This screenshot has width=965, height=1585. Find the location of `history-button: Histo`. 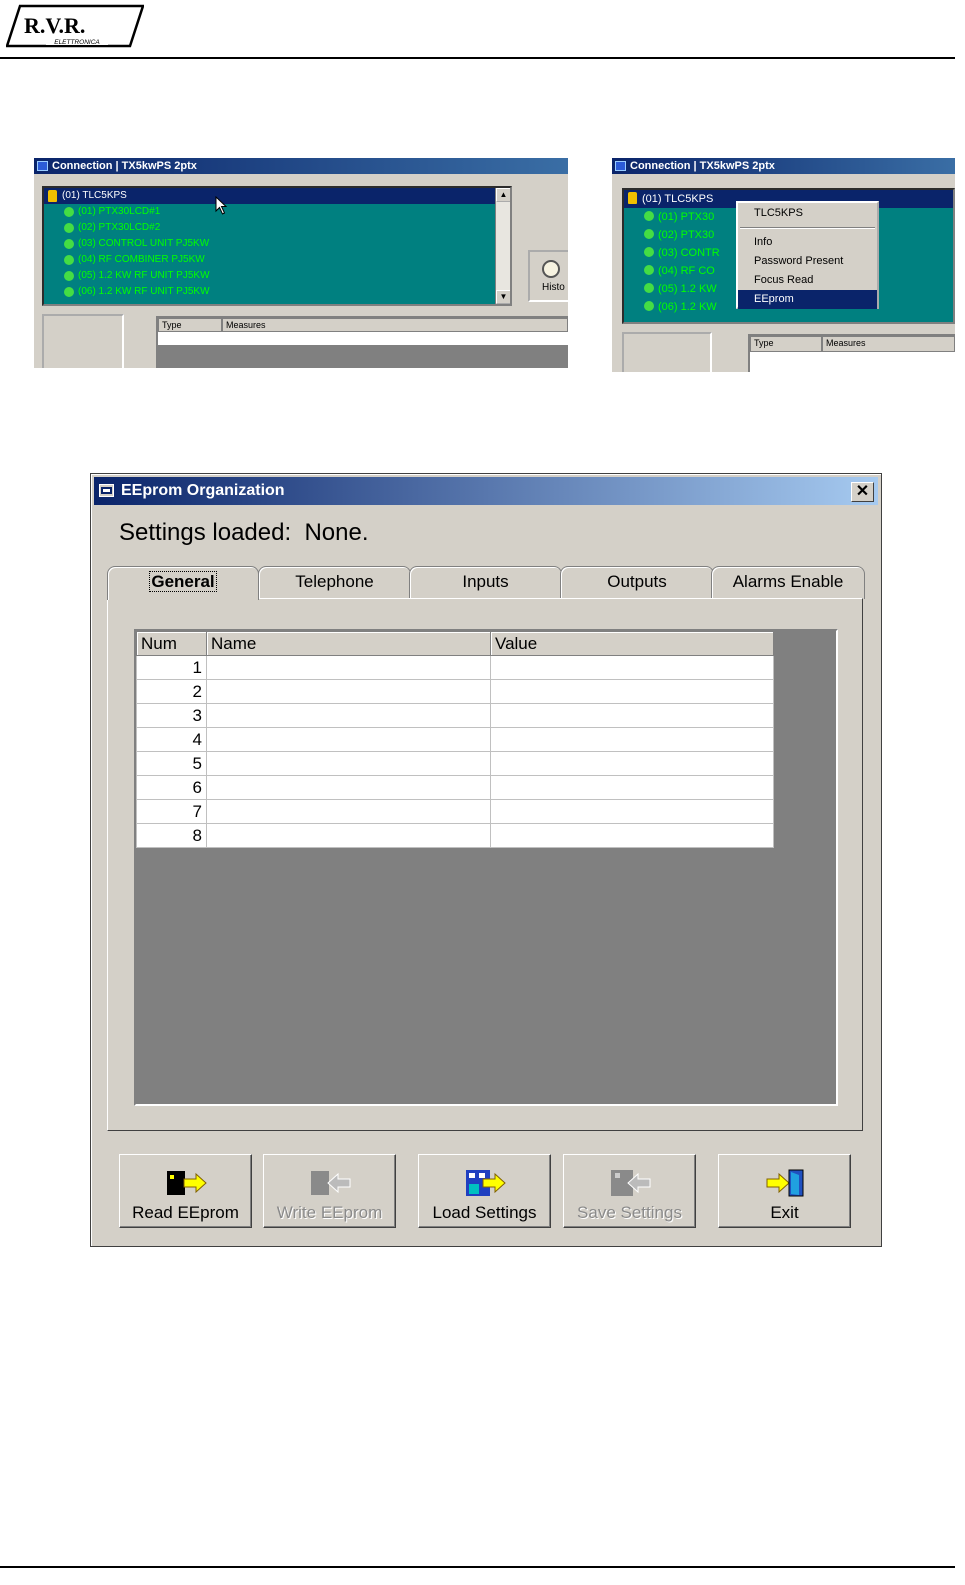

history-button: Histo is located at coordinates (548, 276).